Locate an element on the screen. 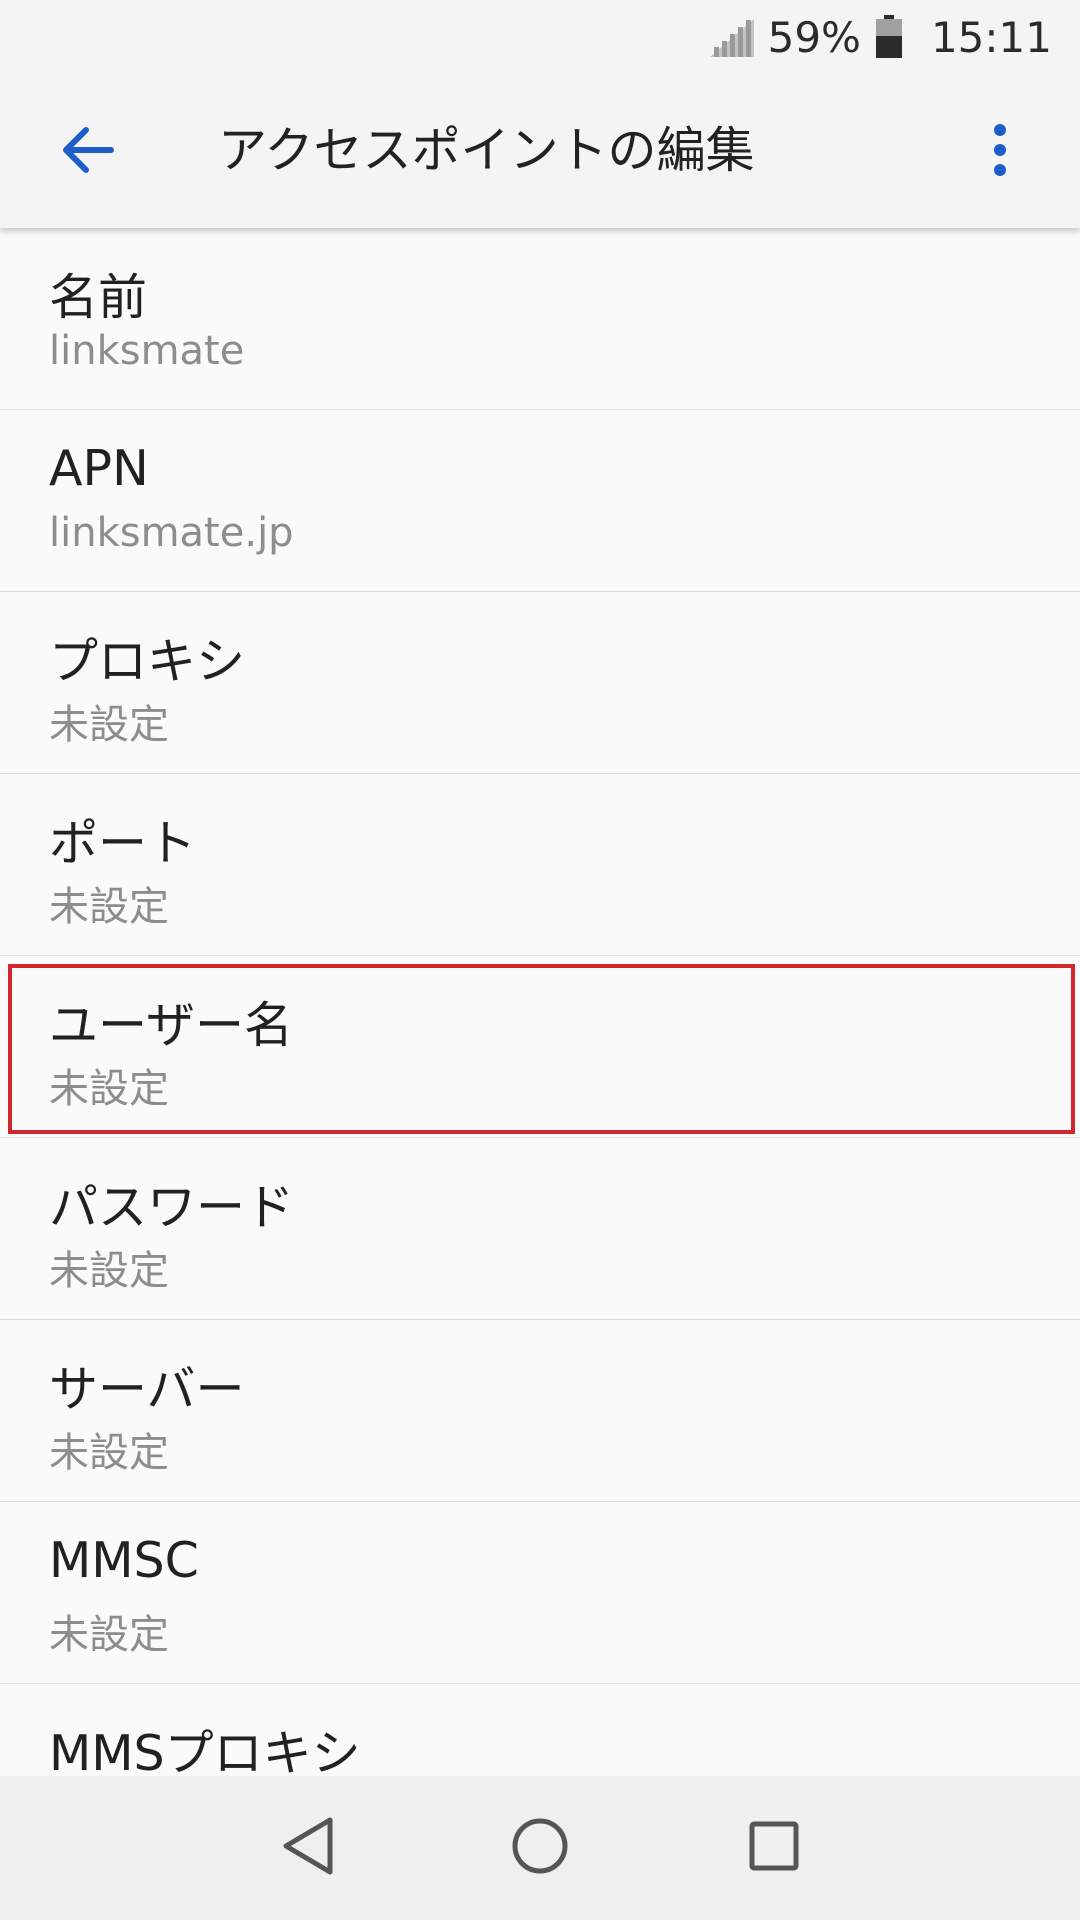 This screenshot has height=1920, width=1080. setting-name: 名前 linksmate is located at coordinates (540, 319).